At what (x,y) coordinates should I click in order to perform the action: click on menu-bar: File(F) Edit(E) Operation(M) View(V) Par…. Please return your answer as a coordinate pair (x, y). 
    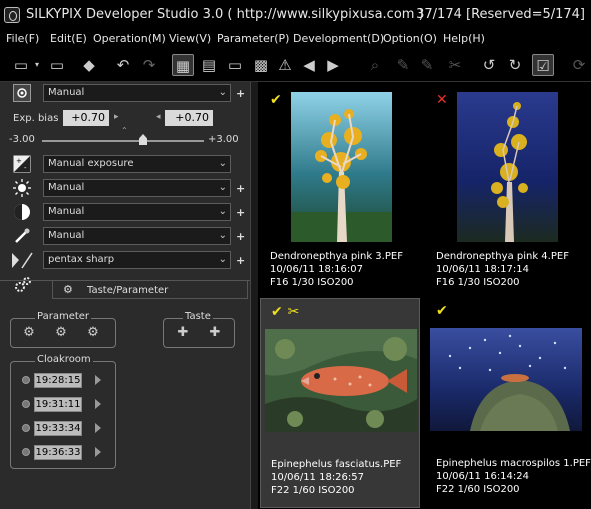
    Looking at the image, I should click on (295, 39).